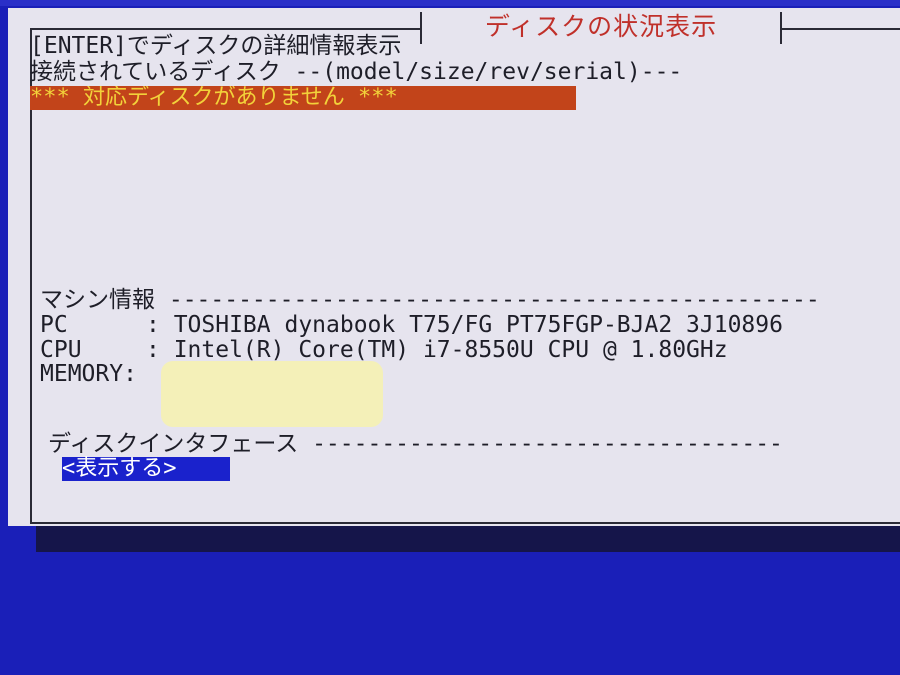 This screenshot has width=900, height=675. I want to click on enter-hint: [ENTER]でディスクの詳細情報表示, so click(216, 46).